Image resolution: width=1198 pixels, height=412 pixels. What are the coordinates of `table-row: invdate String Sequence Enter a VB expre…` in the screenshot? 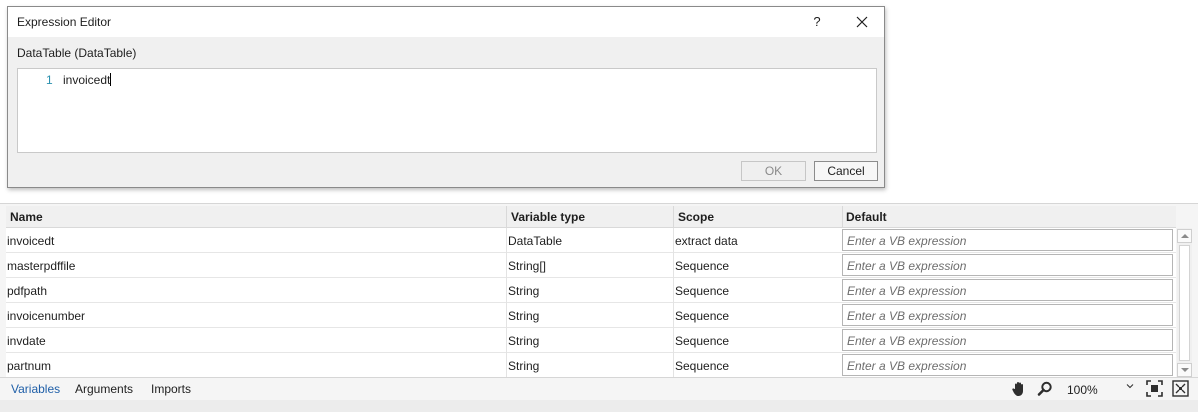 It's located at (591, 340).